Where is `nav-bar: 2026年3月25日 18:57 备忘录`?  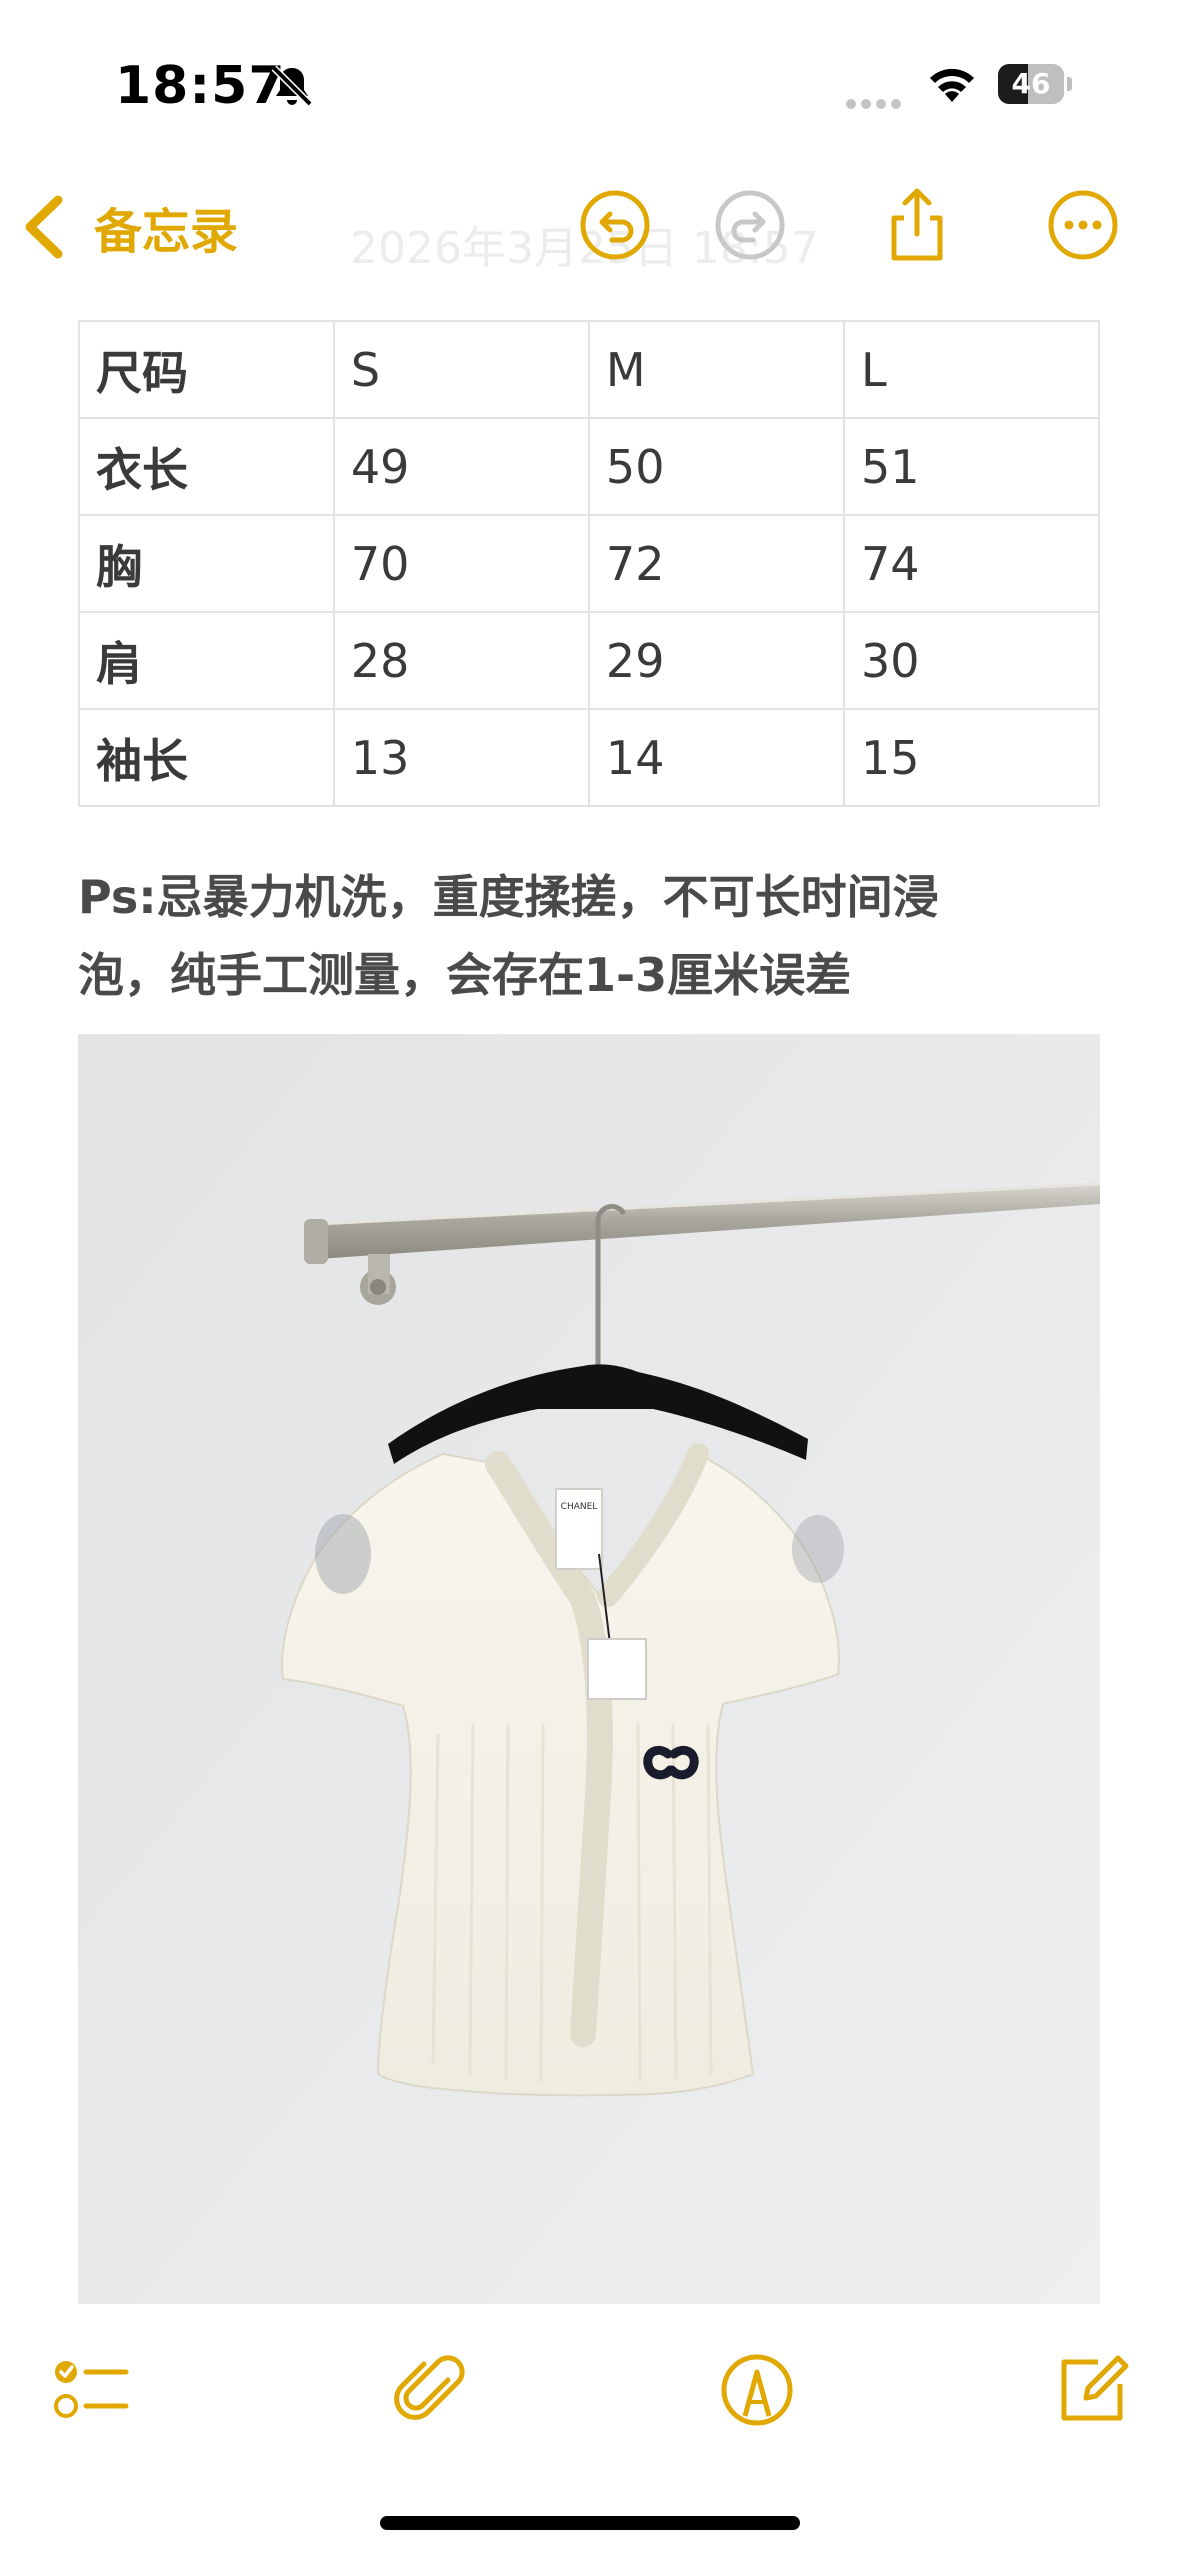 nav-bar: 2026年3月25日 18:57 备忘录 is located at coordinates (589, 230).